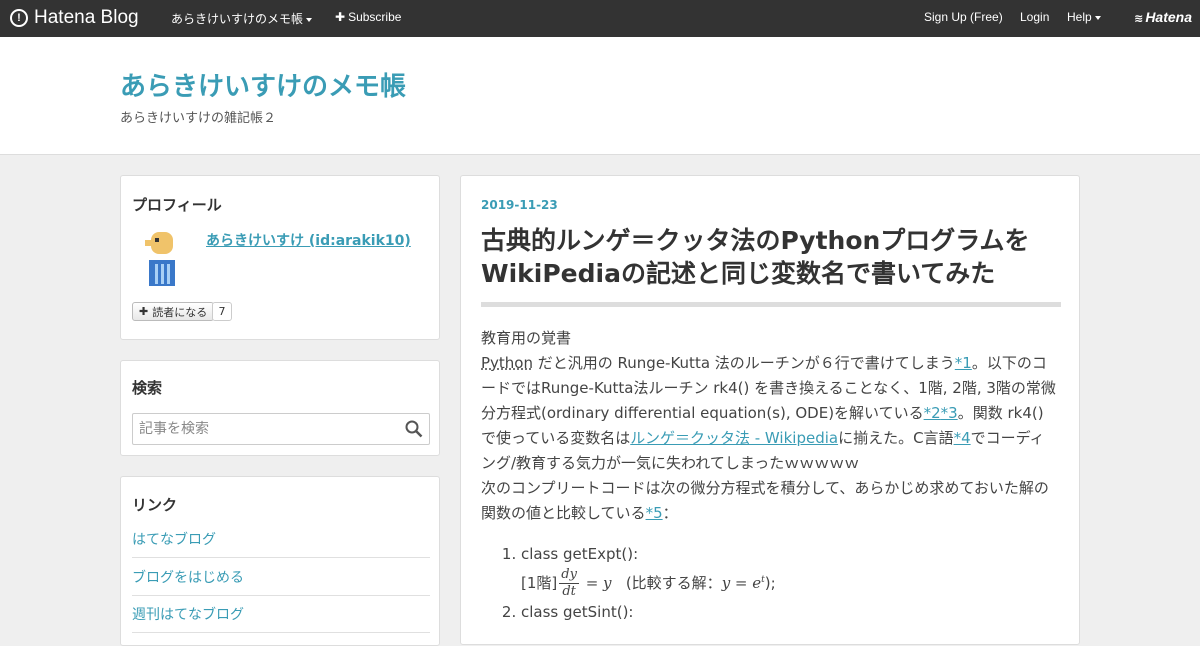 Image resolution: width=1200 pixels, height=646 pixels. Describe the element at coordinates (263, 84) in the screenshot. I see `blog-title: あらきけいすけのメモ帳` at that location.